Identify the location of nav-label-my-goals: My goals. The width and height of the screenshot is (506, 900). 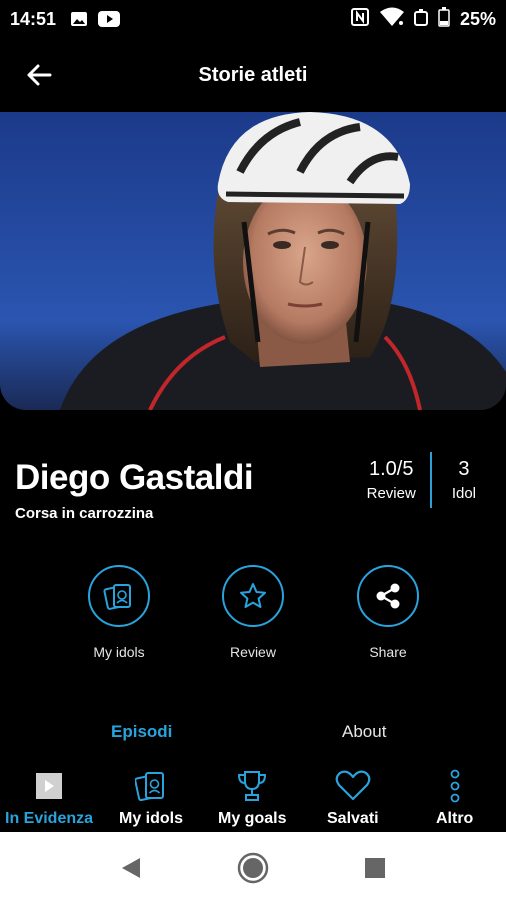
(252, 818).